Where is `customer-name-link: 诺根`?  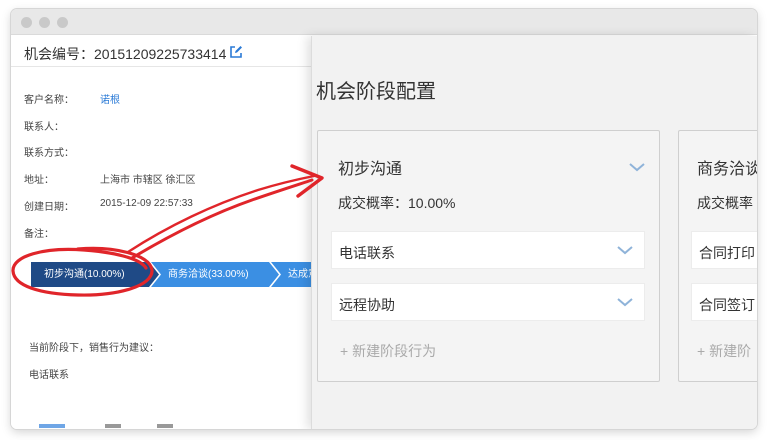
customer-name-link: 诺根 is located at coordinates (110, 98).